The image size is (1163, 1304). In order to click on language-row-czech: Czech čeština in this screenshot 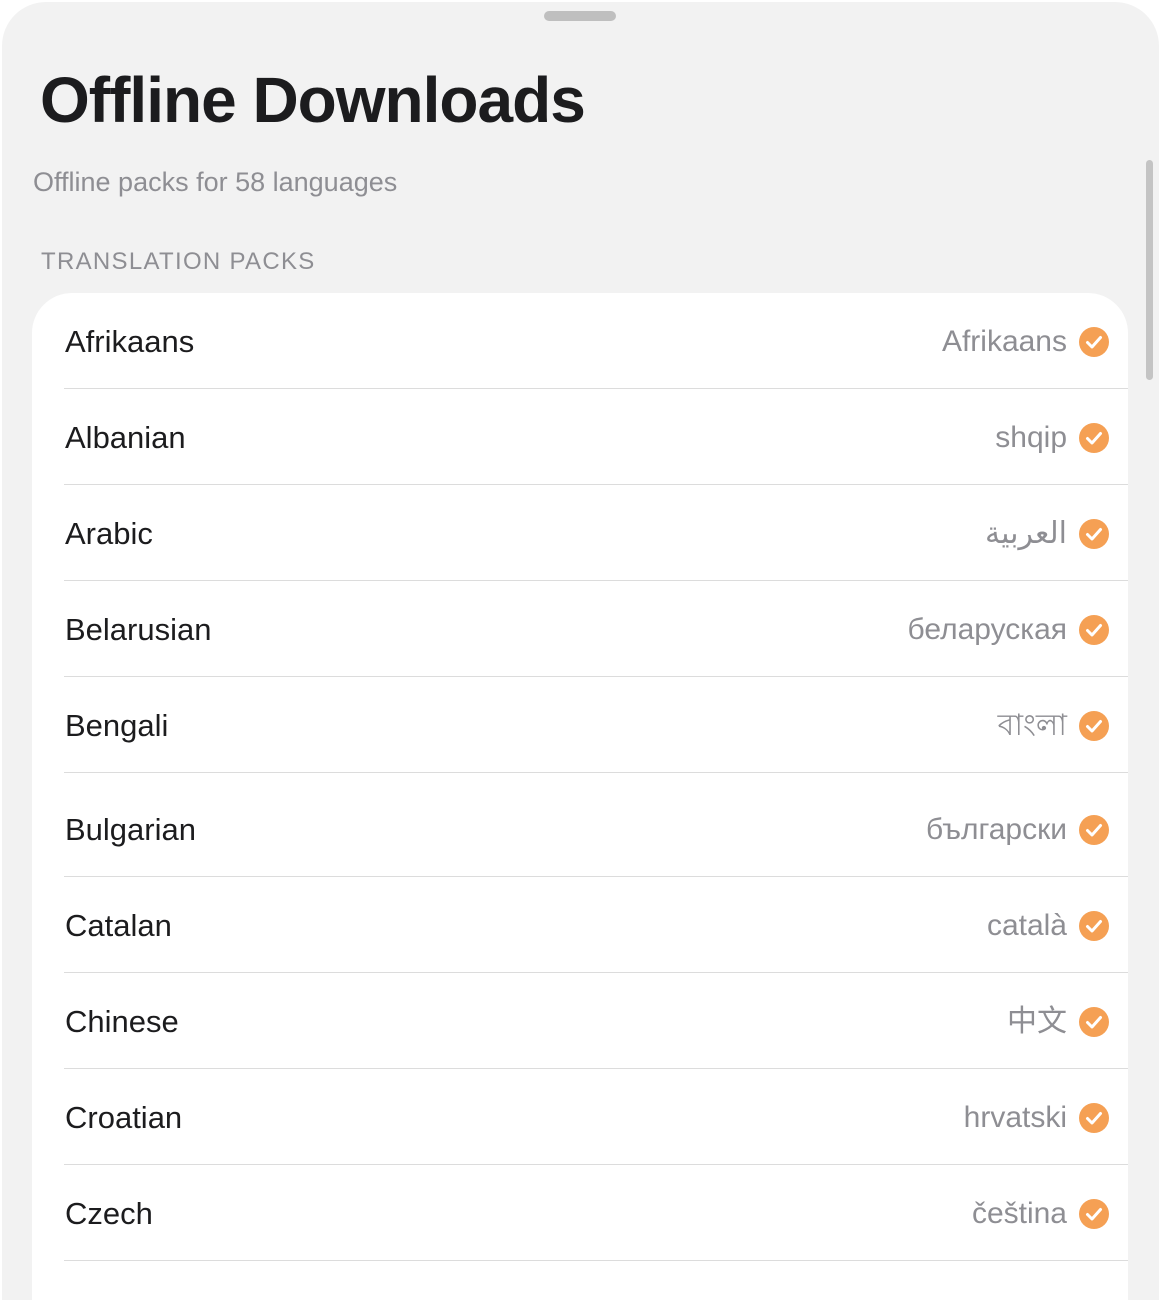, I will do `click(580, 1213)`.